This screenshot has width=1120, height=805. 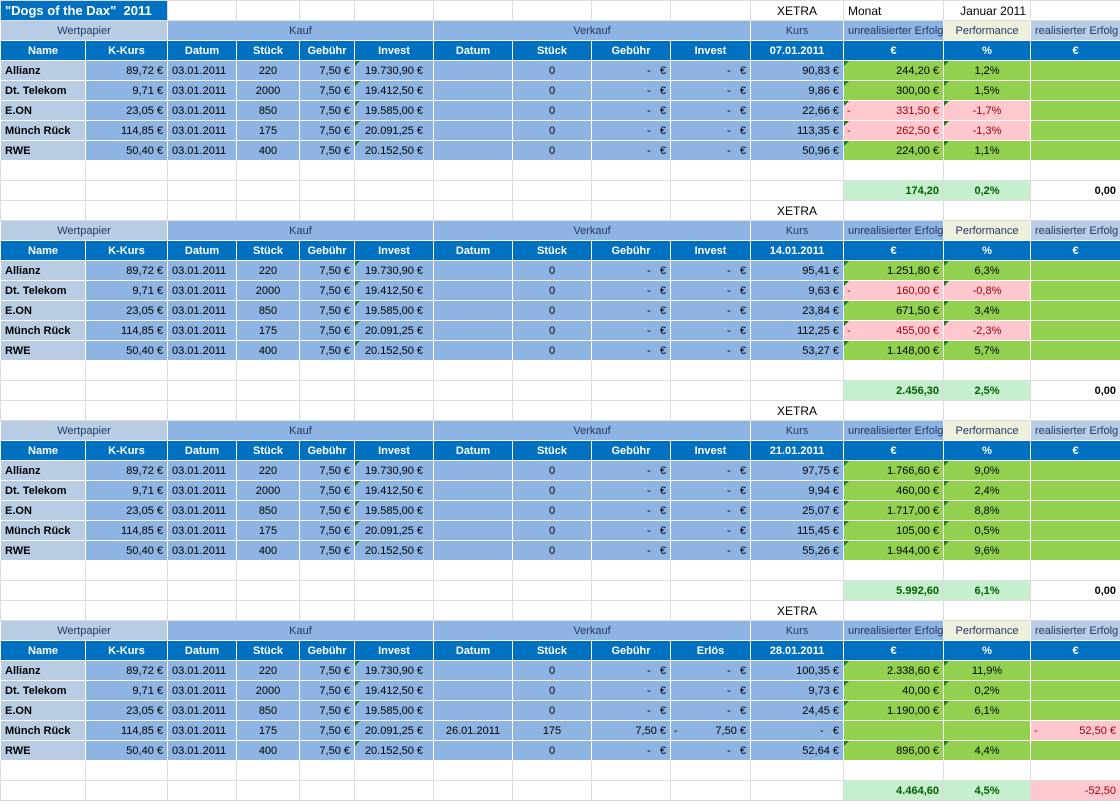 What do you see at coordinates (987, 550) in the screenshot?
I see `cell: 9,6%` at bounding box center [987, 550].